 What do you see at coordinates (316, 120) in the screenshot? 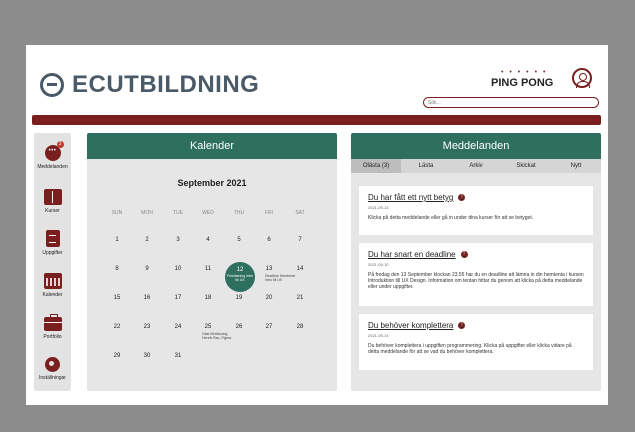
I see `header-divider-bar` at bounding box center [316, 120].